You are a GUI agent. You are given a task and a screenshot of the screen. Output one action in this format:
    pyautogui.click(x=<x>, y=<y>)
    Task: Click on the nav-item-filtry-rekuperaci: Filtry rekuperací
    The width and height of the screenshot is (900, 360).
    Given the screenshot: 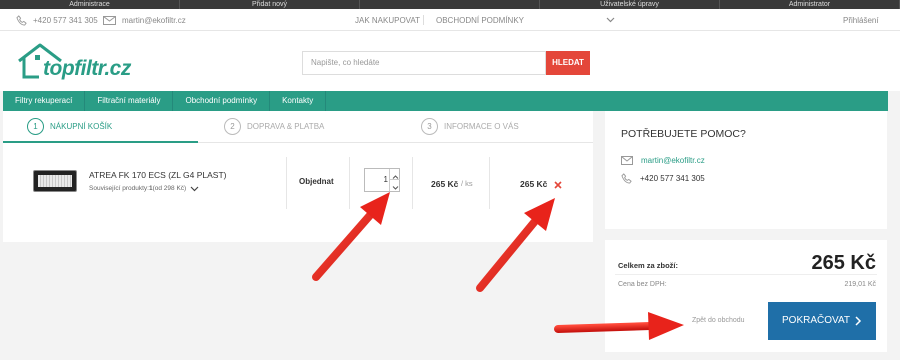 What is the action you would take?
    pyautogui.click(x=44, y=101)
    